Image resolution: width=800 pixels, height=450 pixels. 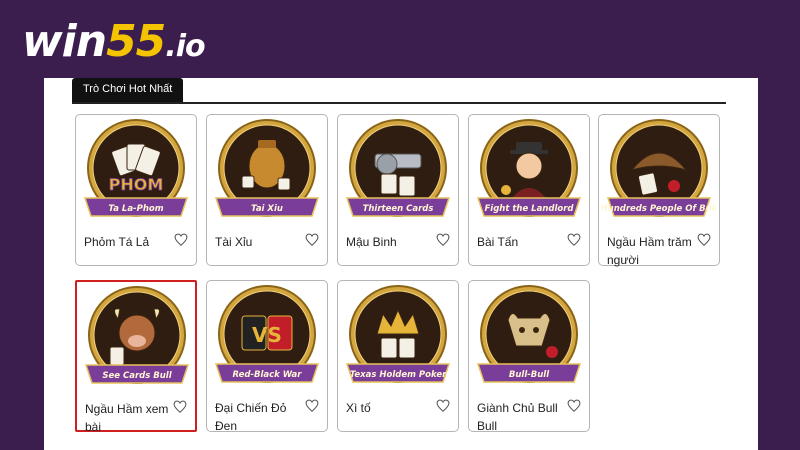 What do you see at coordinates (529, 334) in the screenshot?
I see `game-thumbnail: Bull-Bull` at bounding box center [529, 334].